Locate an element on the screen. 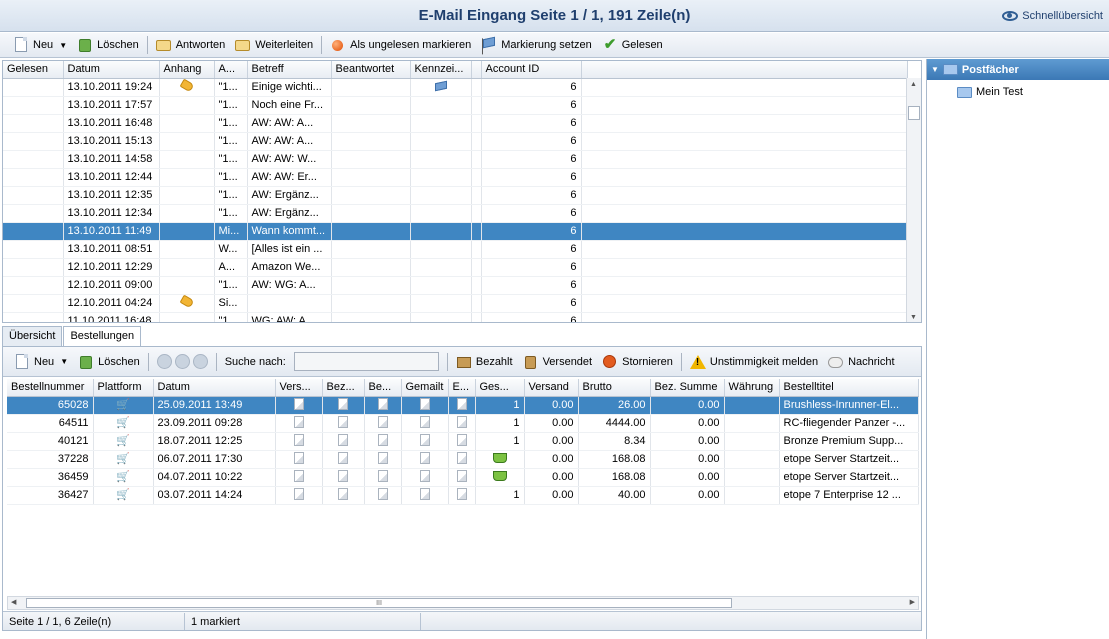  column-header: Betreff is located at coordinates (289, 70).